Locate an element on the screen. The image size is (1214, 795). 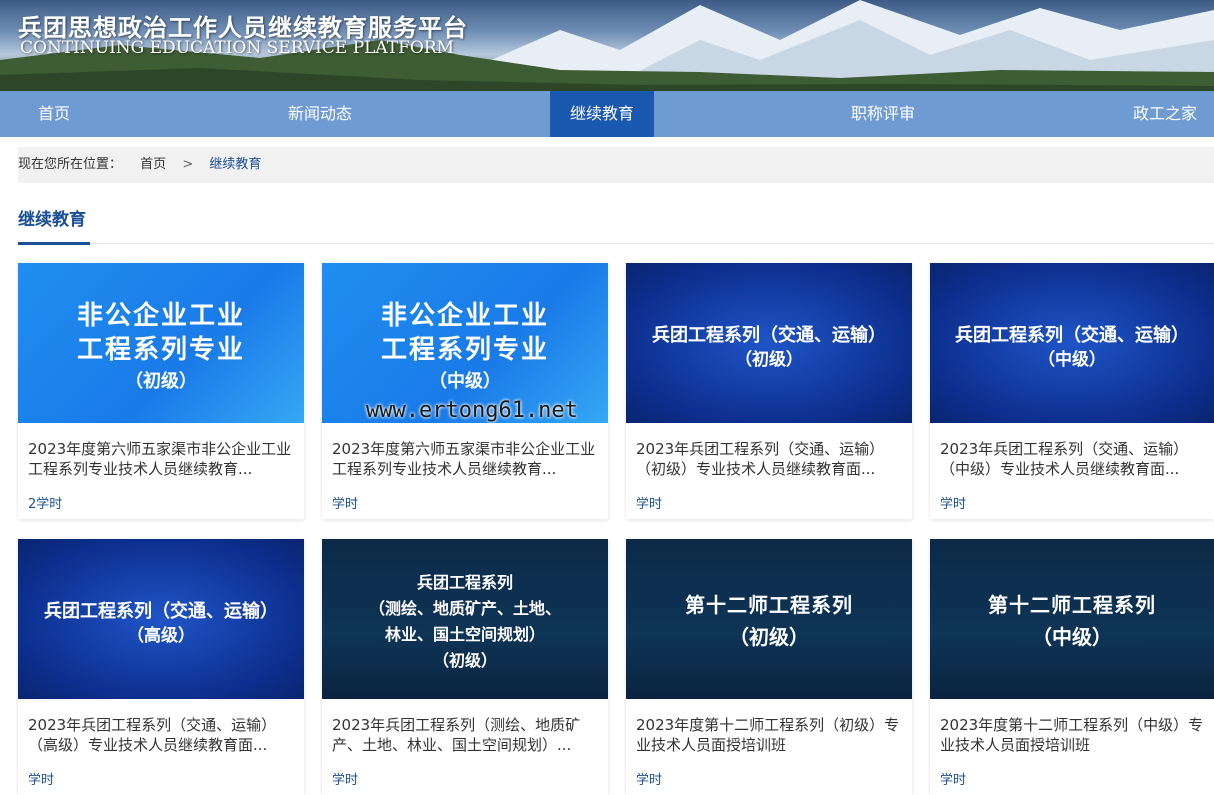
nav-item-political-home: 政工之家 is located at coordinates (1163, 114).